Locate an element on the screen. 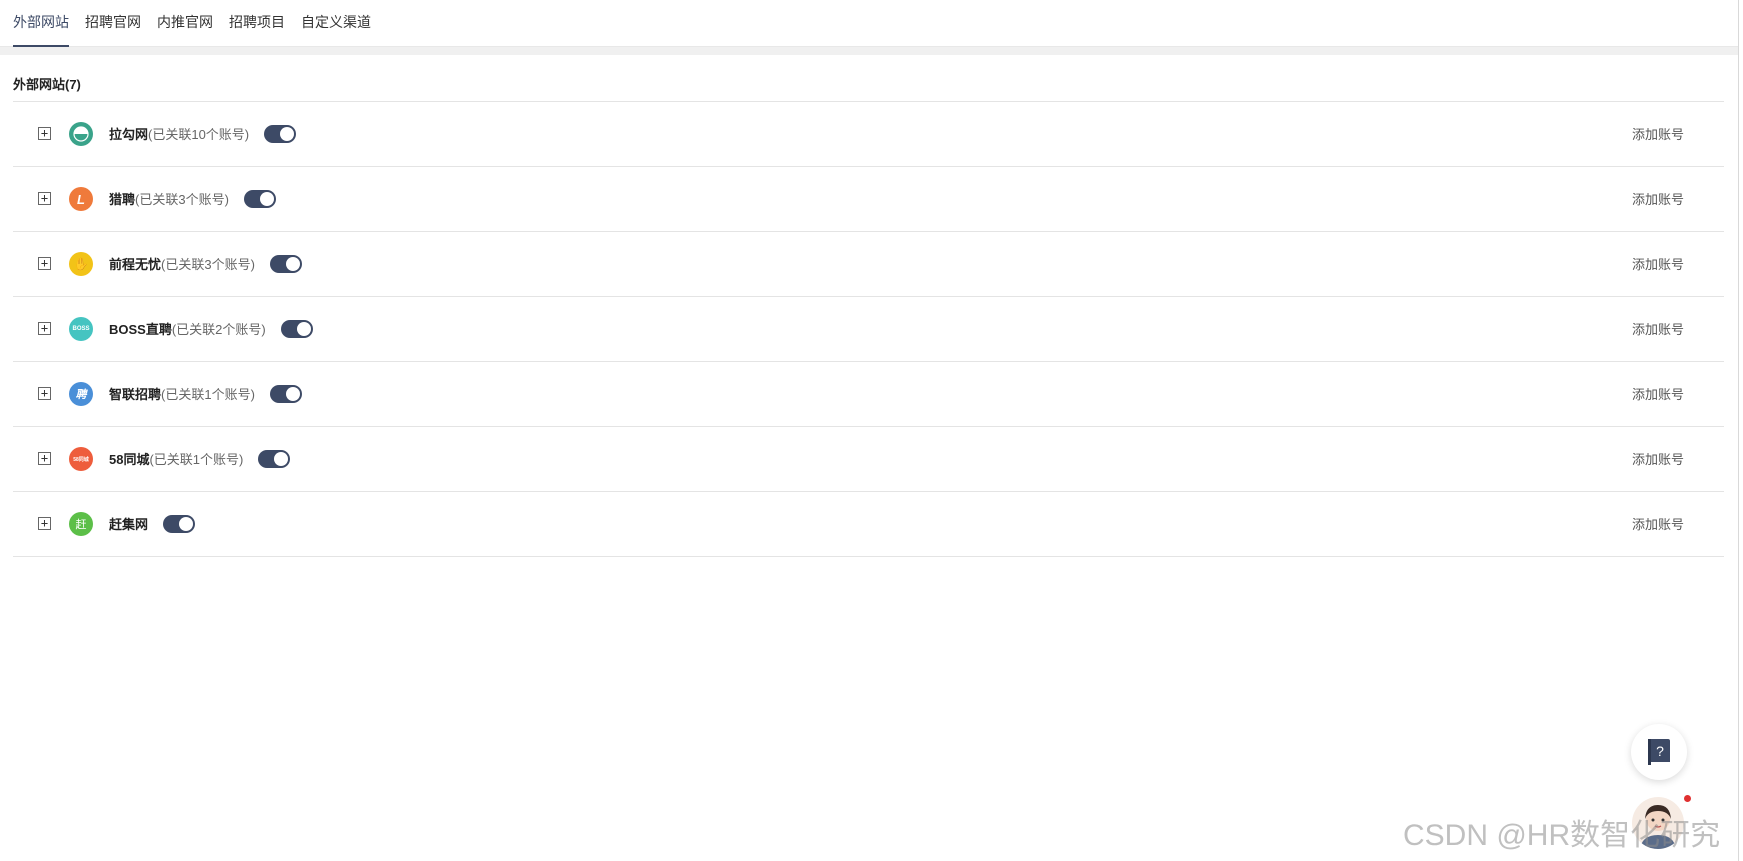 This screenshot has height=861, width=1743. tab-referral-site: 内推官网 is located at coordinates (185, 23).